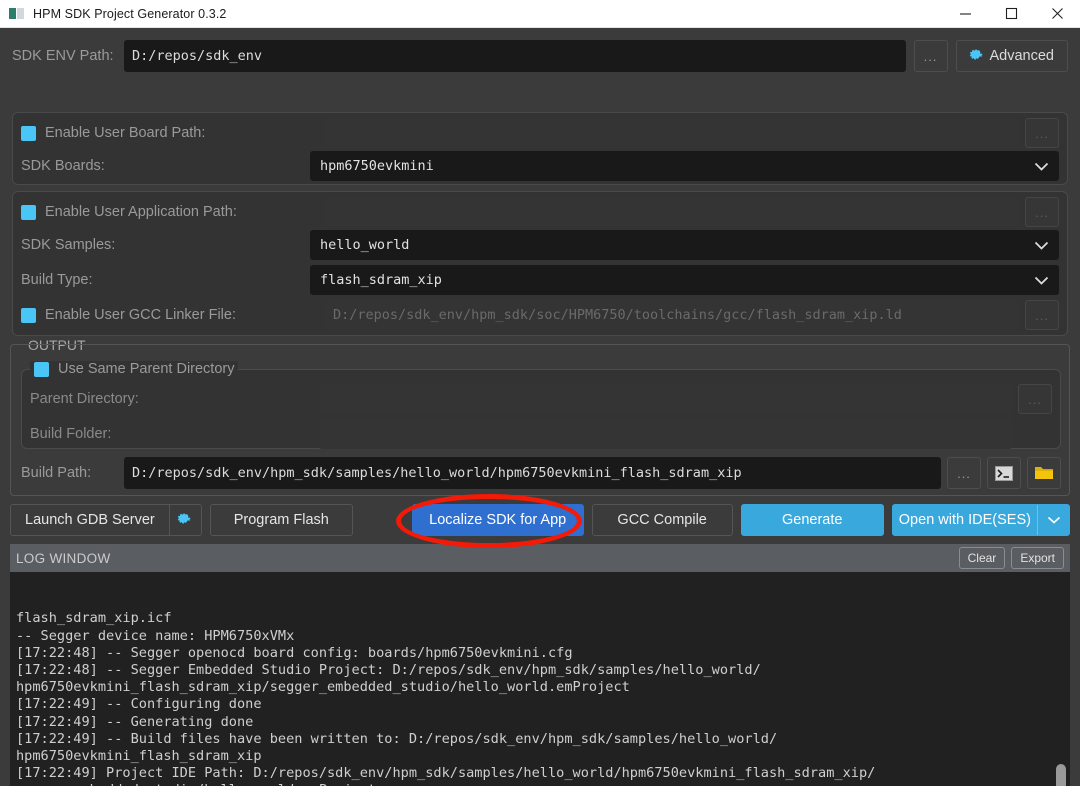 This screenshot has height=786, width=1080. Describe the element at coordinates (1011, 14) in the screenshot. I see `maximize-button` at that location.